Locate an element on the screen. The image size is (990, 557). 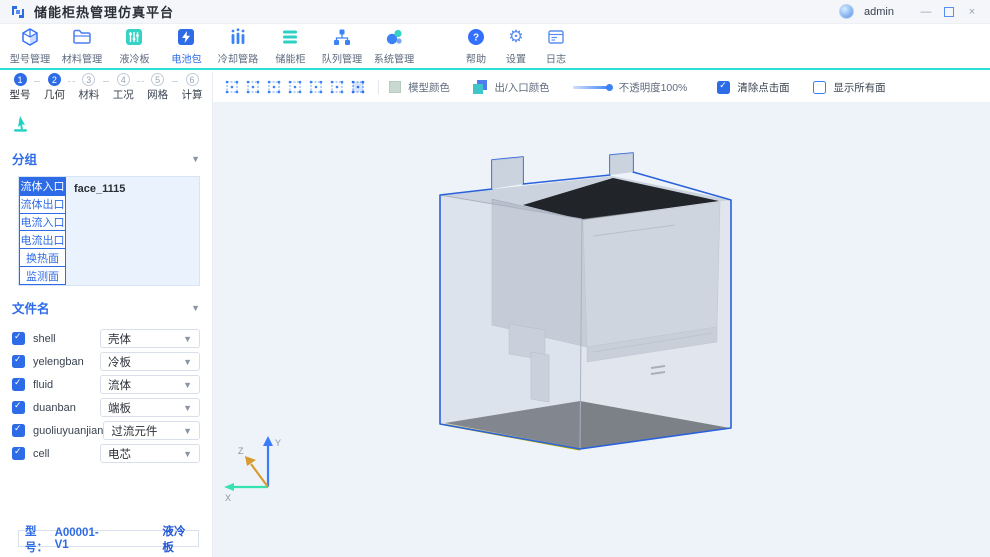
file-row-yelengban: yelengban 冷板▼ is located at coordinates (106, 361).